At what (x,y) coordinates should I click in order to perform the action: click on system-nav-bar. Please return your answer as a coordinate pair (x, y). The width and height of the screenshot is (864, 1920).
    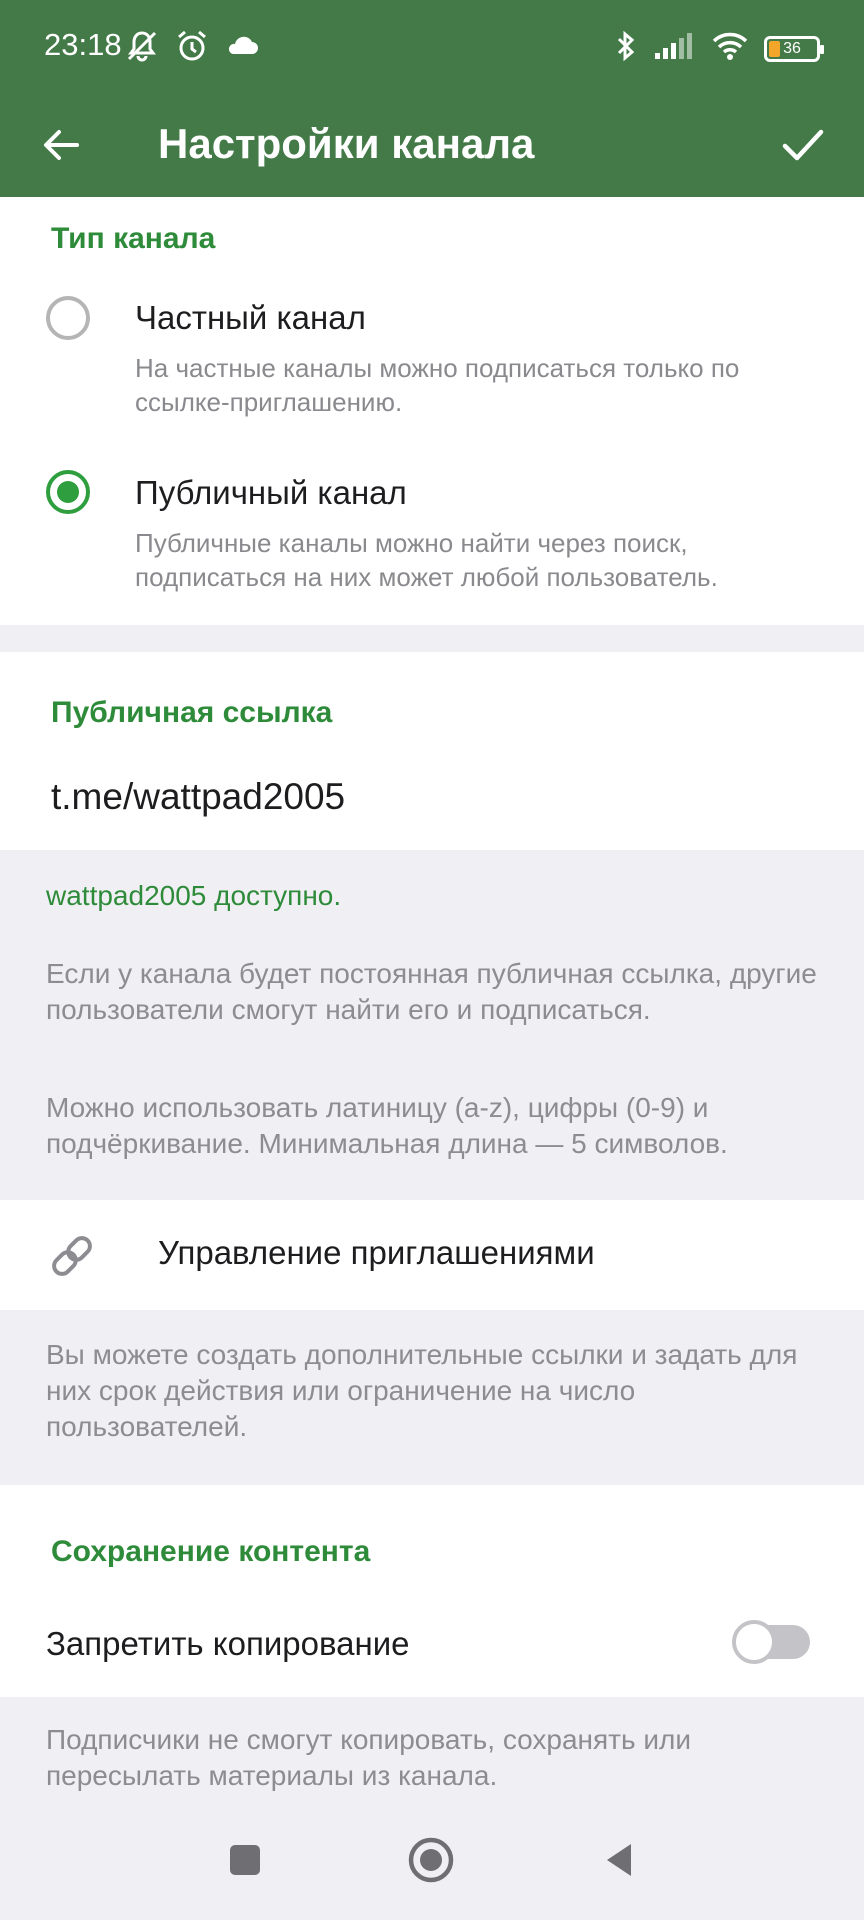
    Looking at the image, I should click on (432, 1857).